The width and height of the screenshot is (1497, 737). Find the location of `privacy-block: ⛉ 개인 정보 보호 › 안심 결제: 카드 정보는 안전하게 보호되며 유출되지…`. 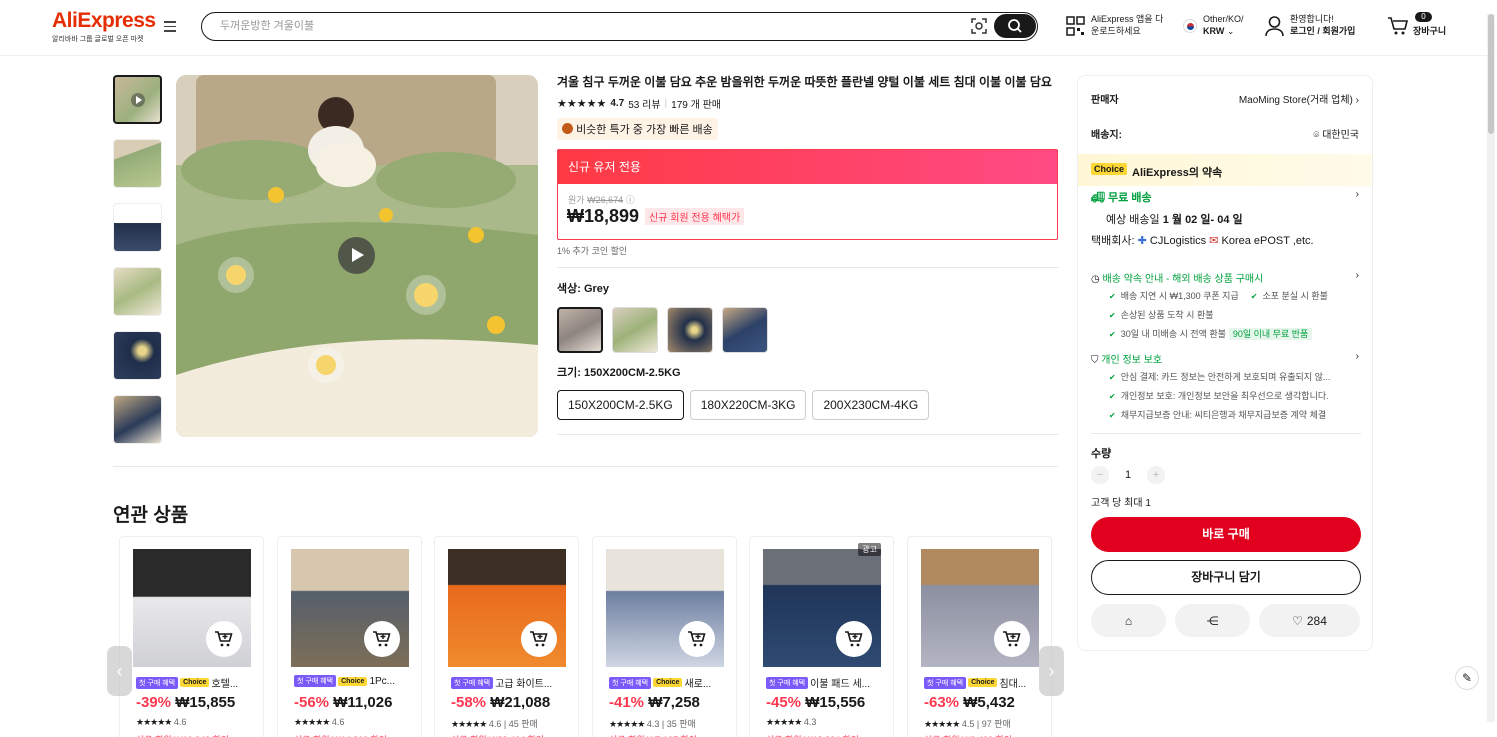

privacy-block: ⛉ 개인 정보 보호 › 안심 결제: 카드 정보는 안전하게 보호되며 유출되지… is located at coordinates (1225, 388).